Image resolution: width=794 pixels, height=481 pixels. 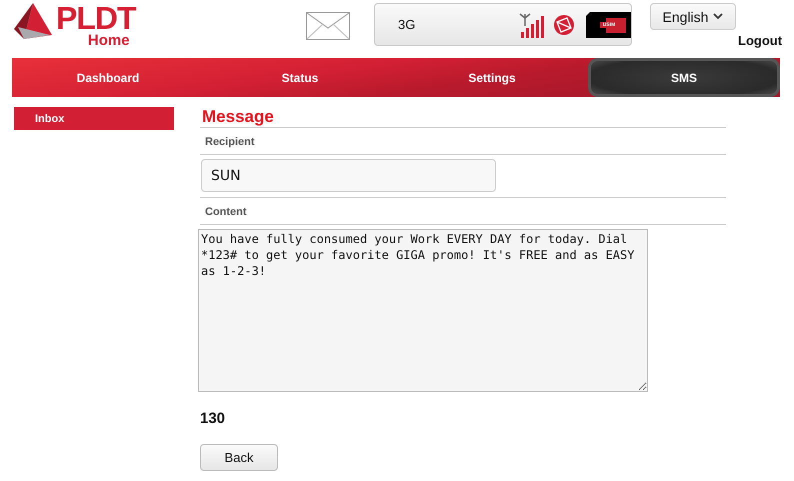 I want to click on brand-subtitle: Home, so click(x=109, y=41).